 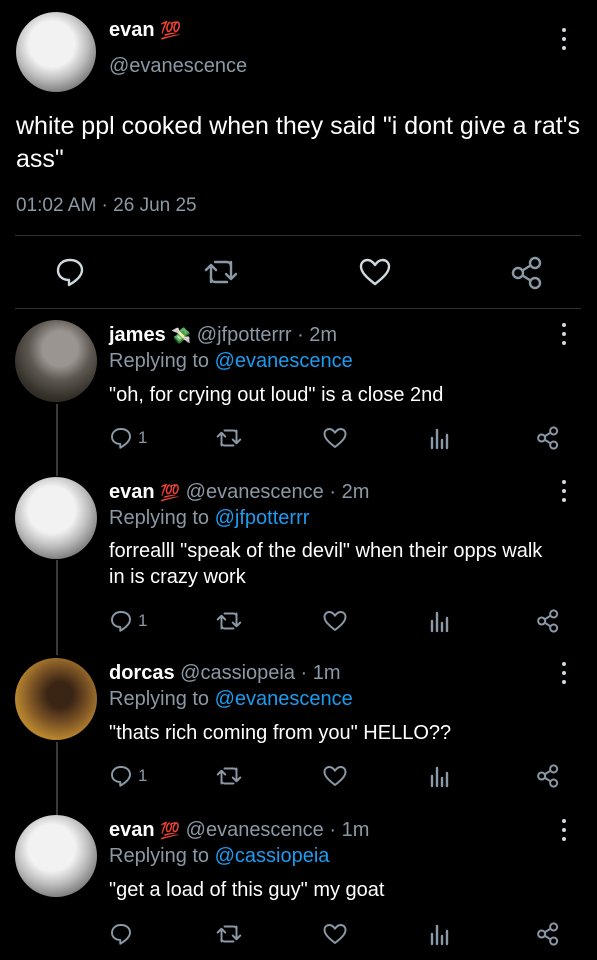 I want to click on replying-to: Replying to @jfpotterrr, so click(x=209, y=518).